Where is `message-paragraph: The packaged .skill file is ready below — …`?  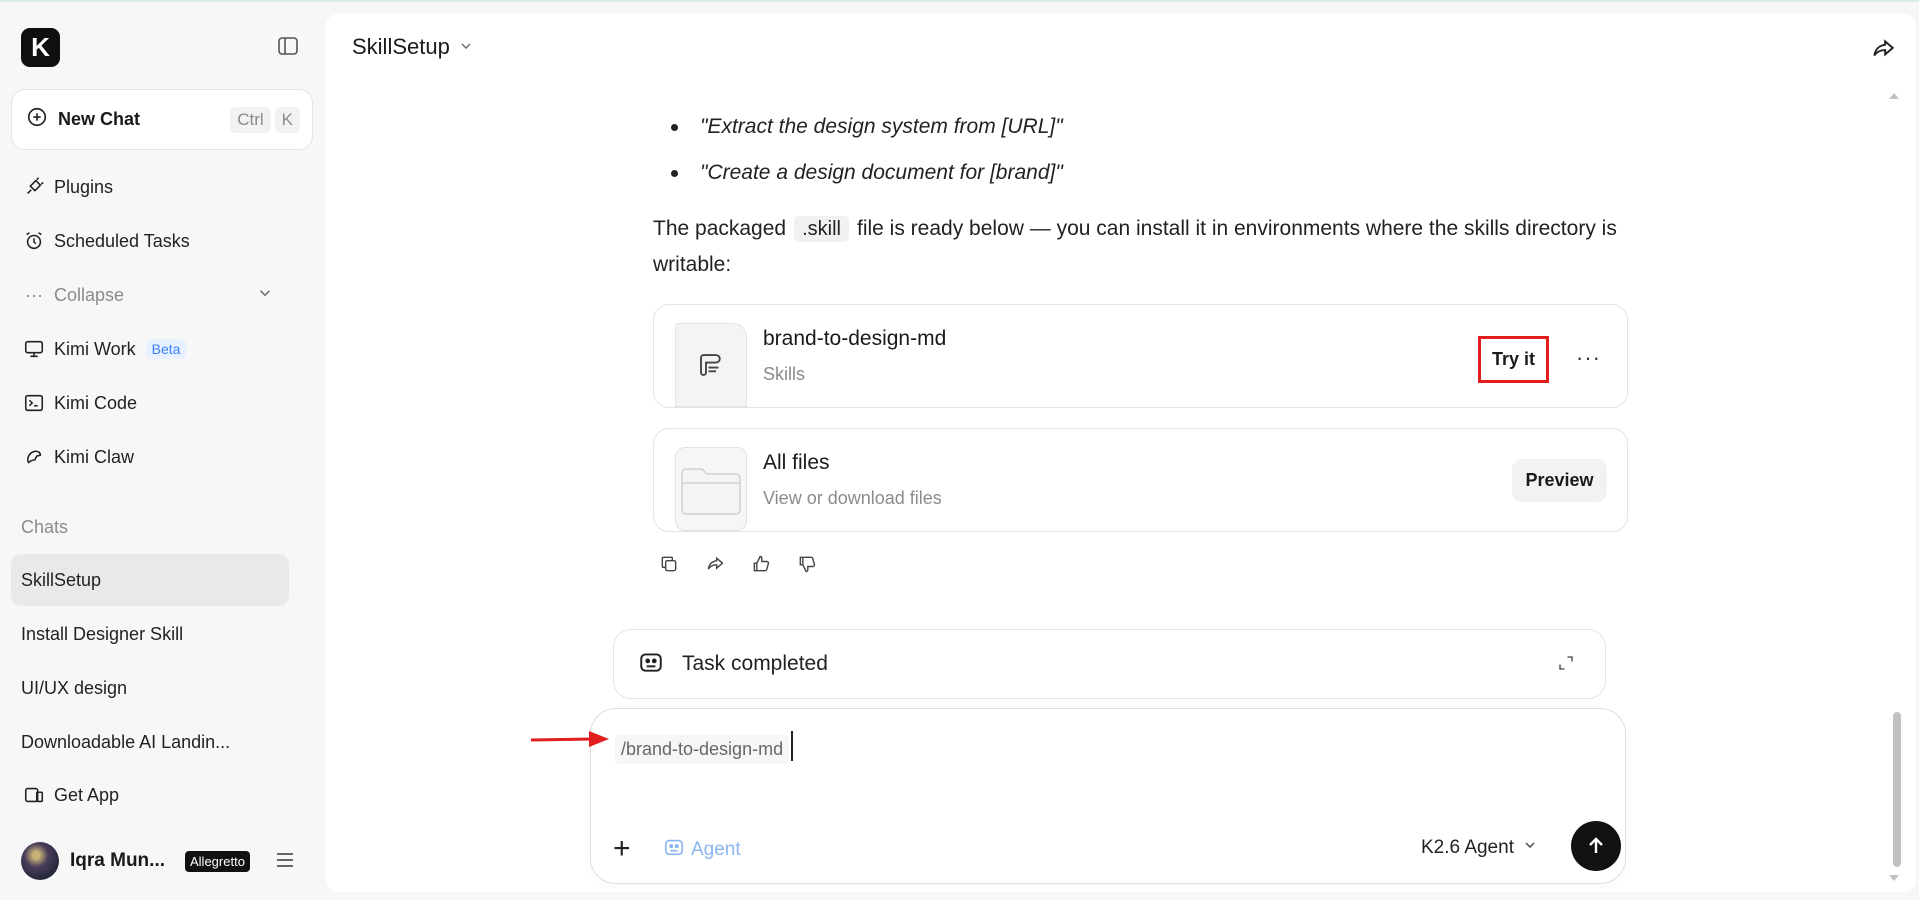 message-paragraph: The packaged .skill file is ready below — … is located at coordinates (1140, 246).